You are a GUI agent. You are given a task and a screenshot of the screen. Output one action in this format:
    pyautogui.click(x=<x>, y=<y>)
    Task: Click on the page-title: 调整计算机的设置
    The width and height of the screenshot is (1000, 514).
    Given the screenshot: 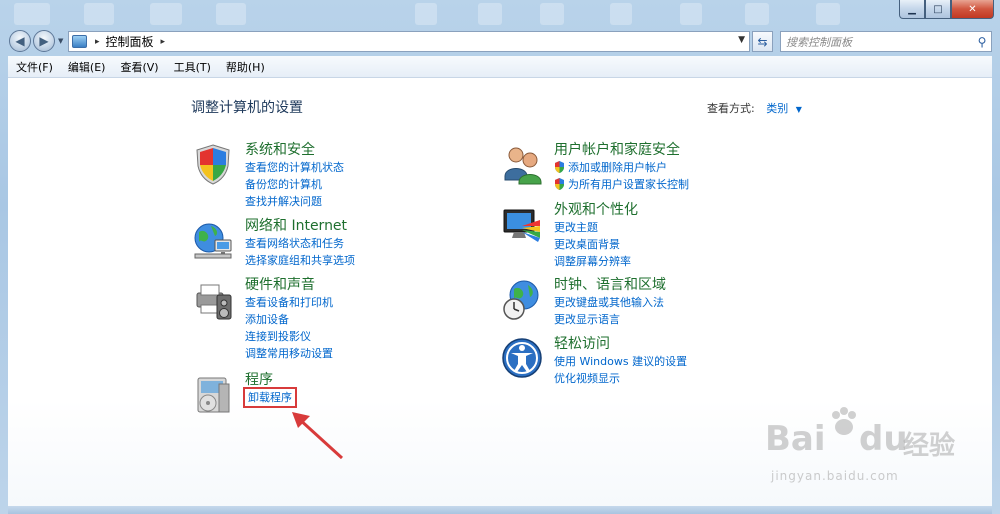 What is the action you would take?
    pyautogui.click(x=247, y=108)
    